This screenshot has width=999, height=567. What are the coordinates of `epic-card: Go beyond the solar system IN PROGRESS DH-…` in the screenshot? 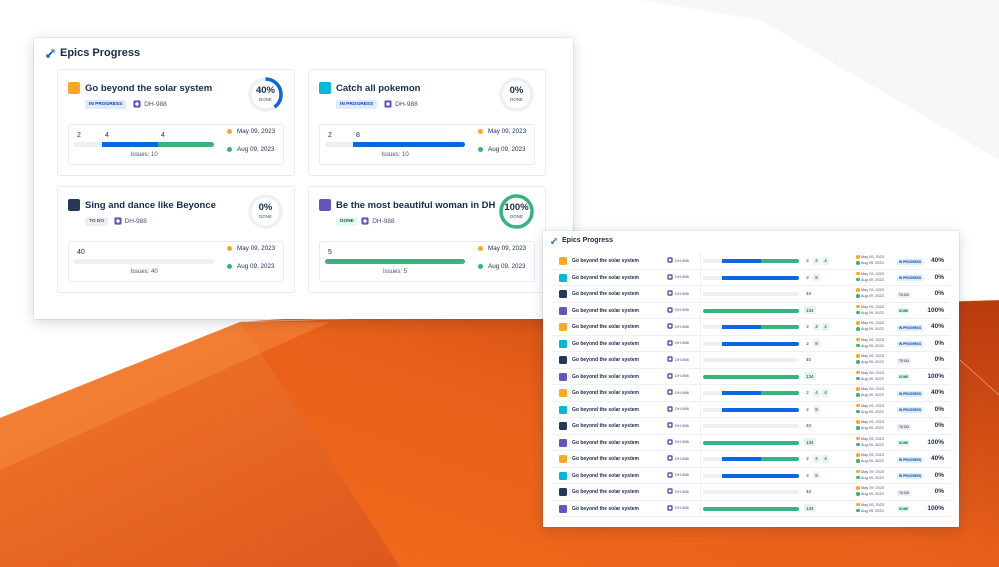 It's located at (176, 122).